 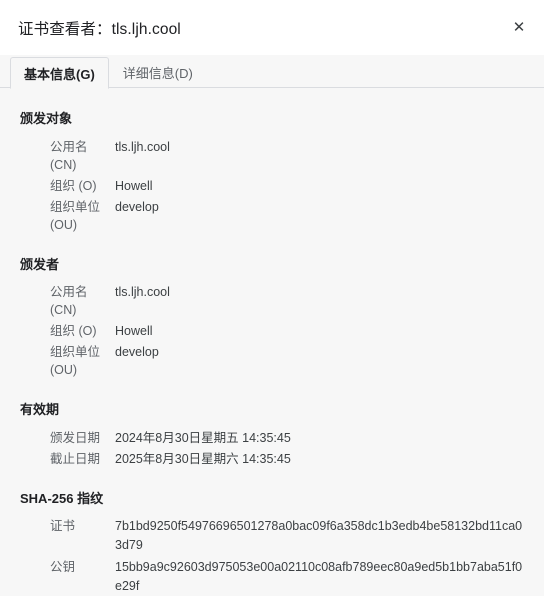 What do you see at coordinates (63, 567) in the screenshot?
I see `row-label: 公钥` at bounding box center [63, 567].